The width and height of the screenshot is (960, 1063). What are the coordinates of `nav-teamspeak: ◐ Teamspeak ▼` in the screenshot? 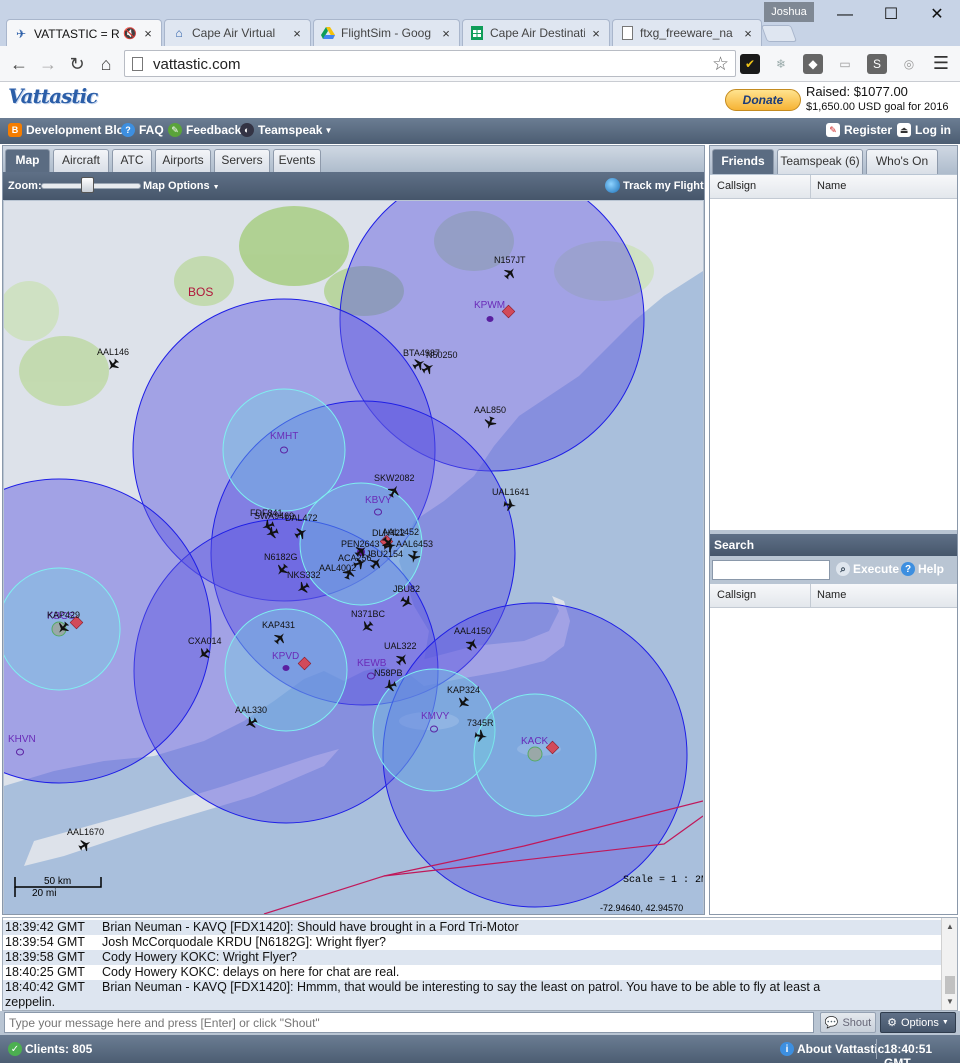 It's located at (286, 130).